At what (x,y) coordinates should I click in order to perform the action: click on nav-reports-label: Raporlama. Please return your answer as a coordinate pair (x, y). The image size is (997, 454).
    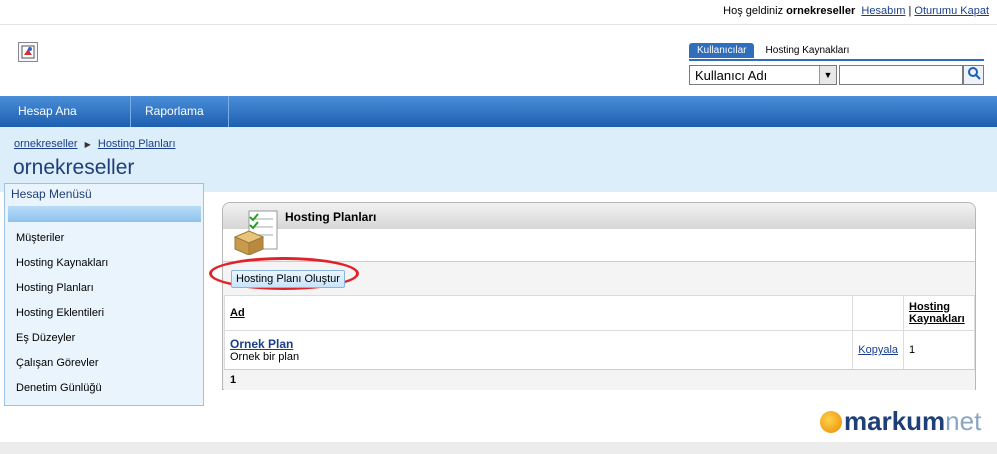
    Looking at the image, I should click on (174, 111).